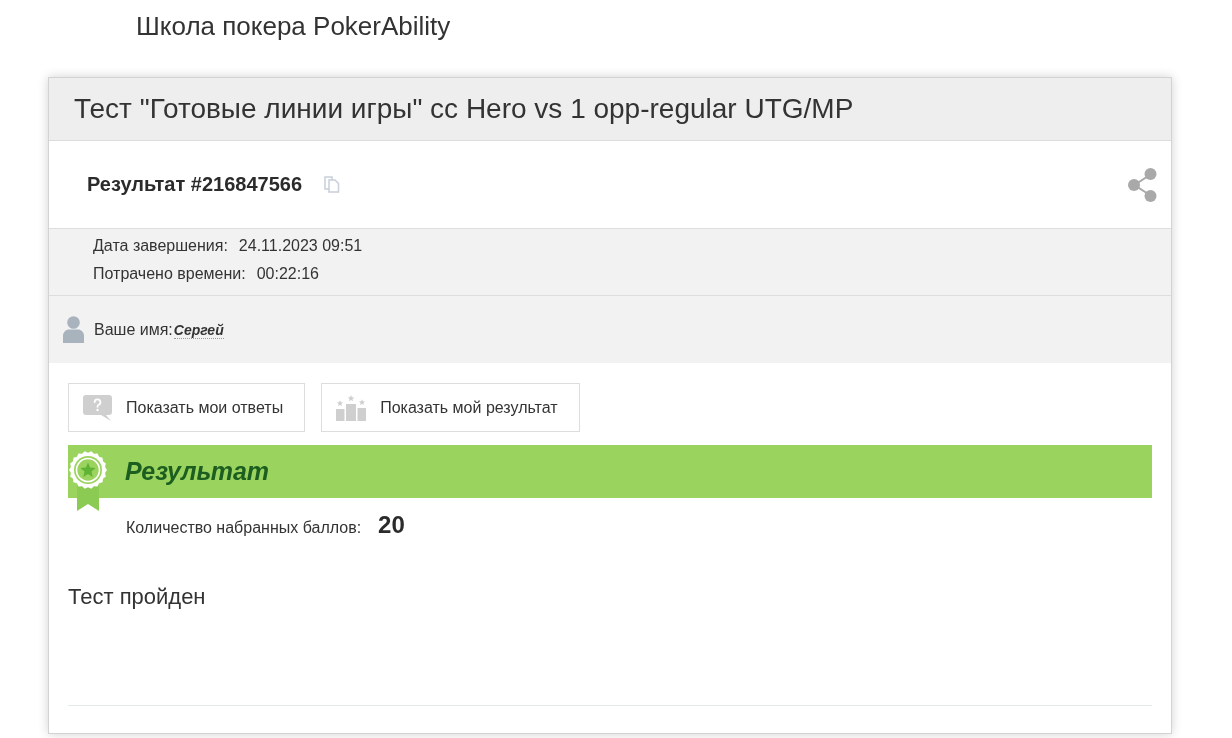 This screenshot has width=1232, height=738. Describe the element at coordinates (391, 525) in the screenshot. I see `score-value: 20` at that location.